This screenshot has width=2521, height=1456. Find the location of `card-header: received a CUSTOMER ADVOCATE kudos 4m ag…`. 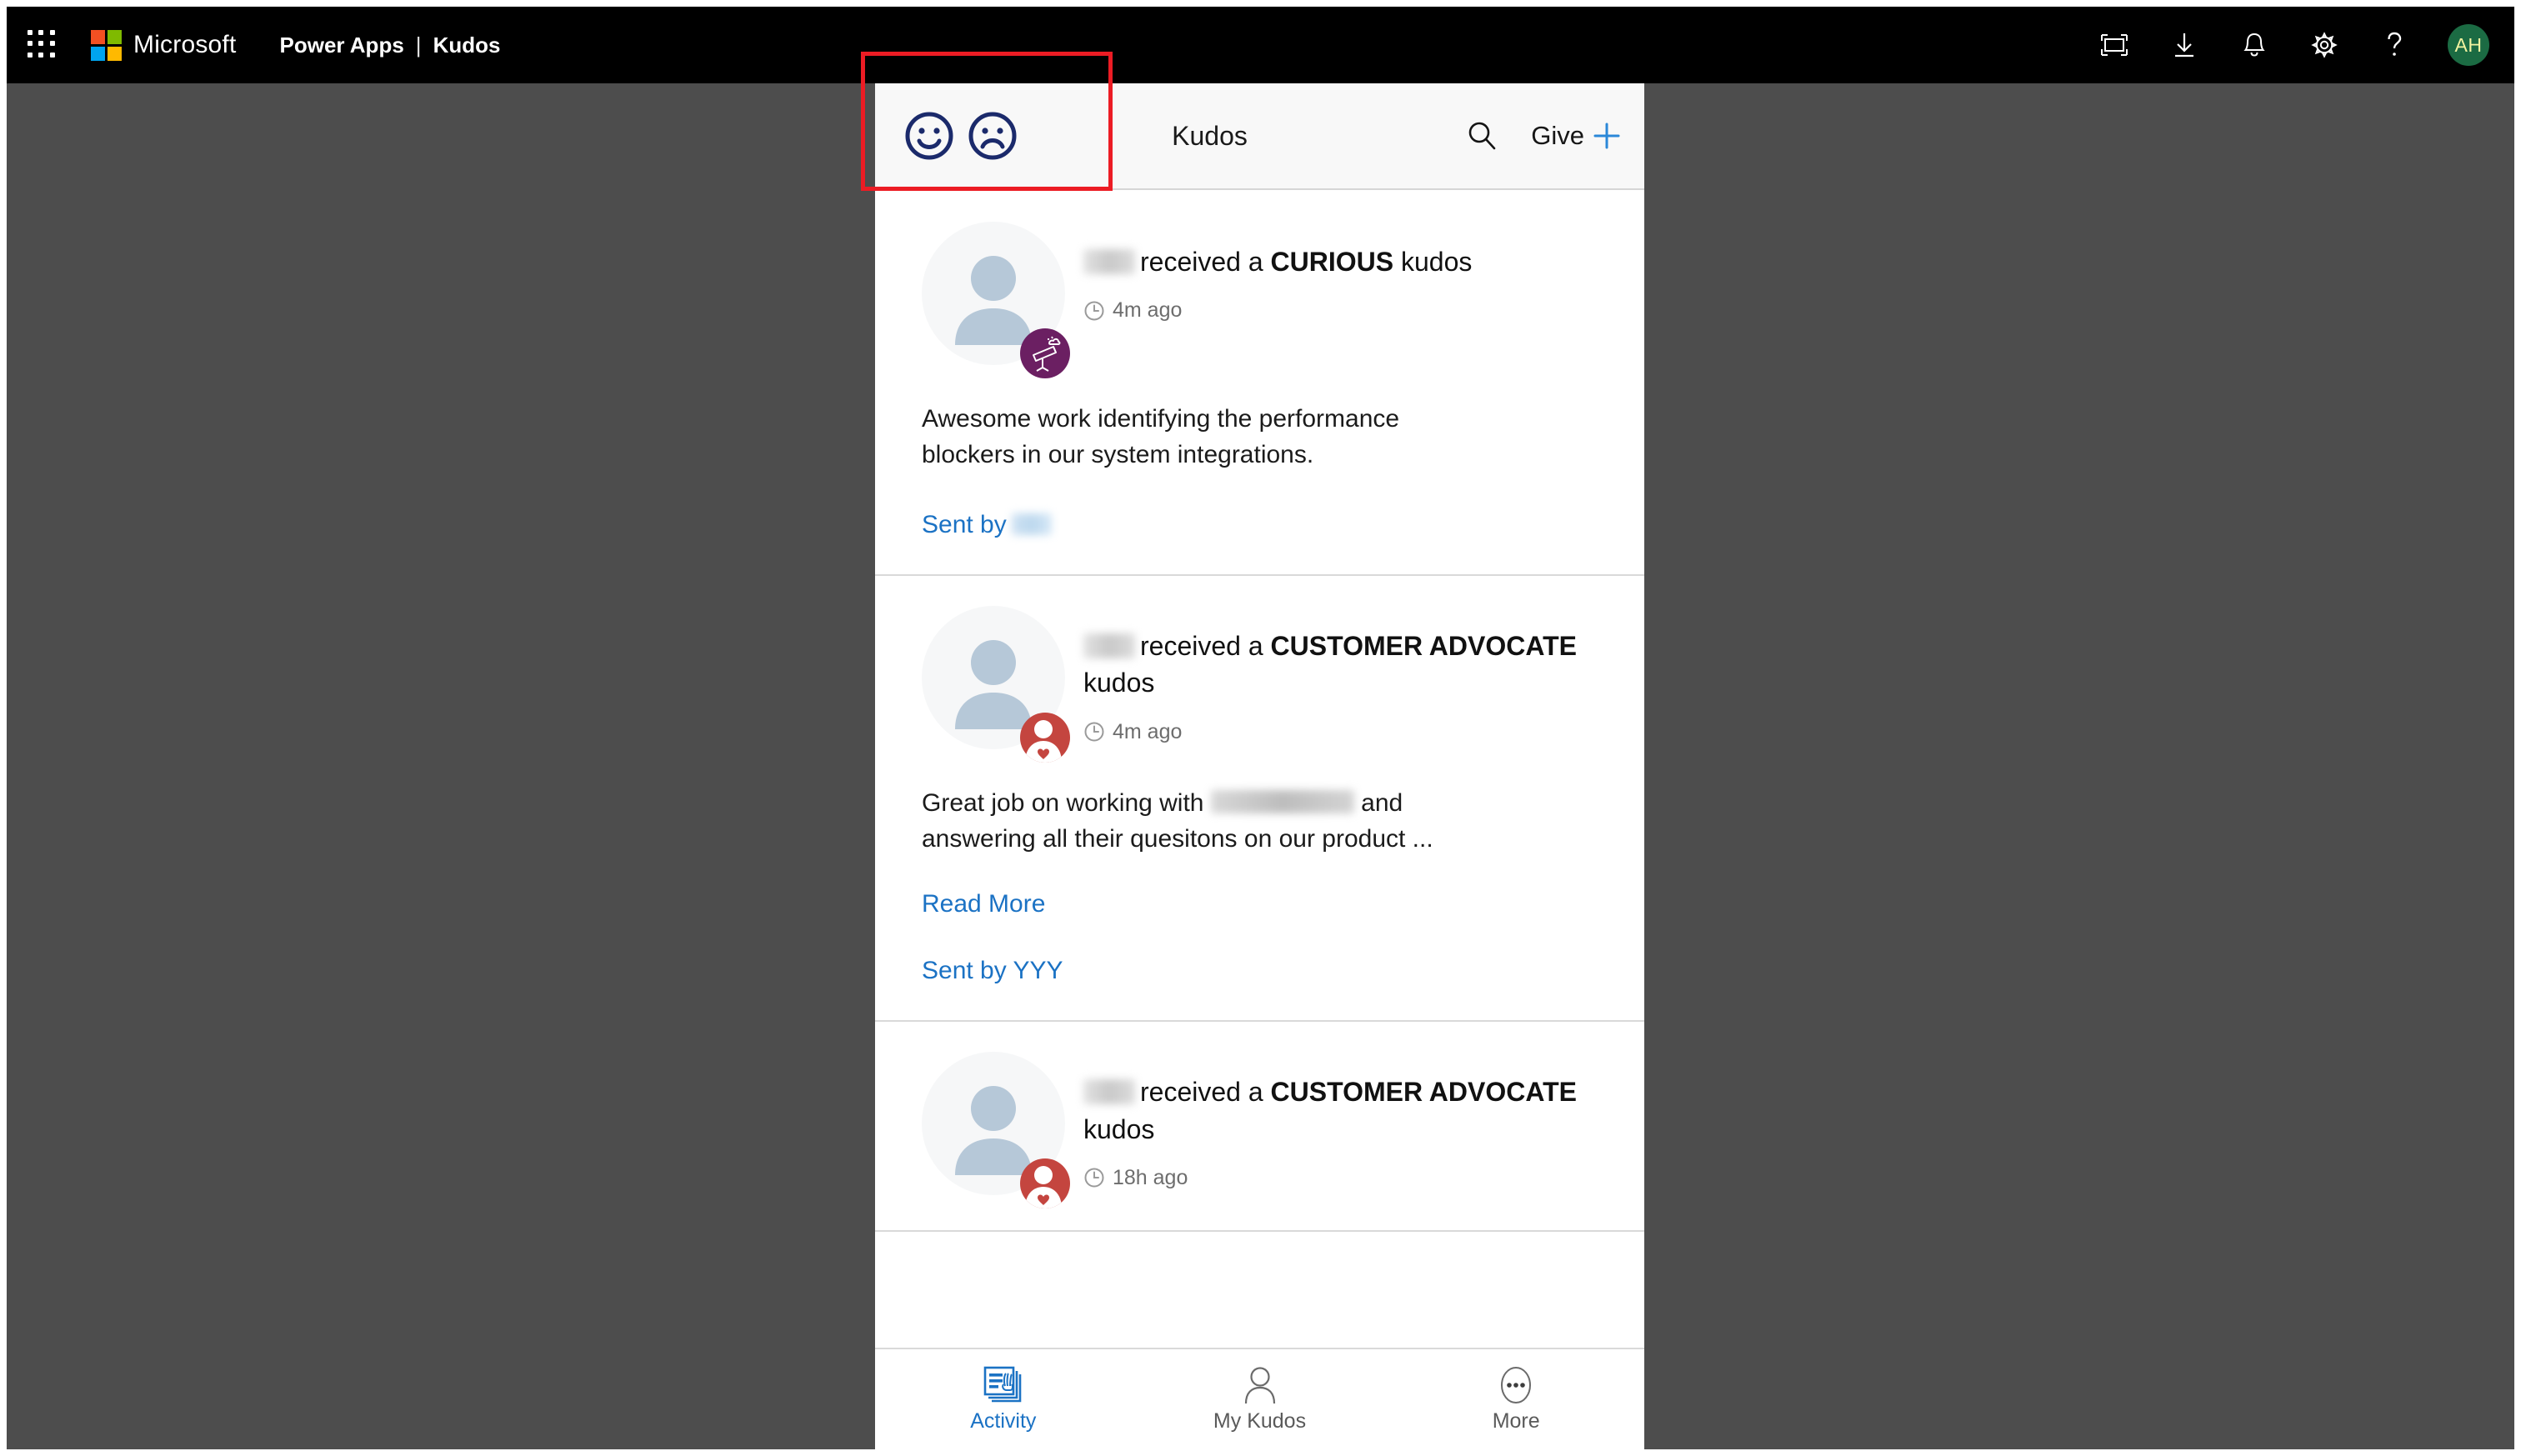

card-header: received a CUSTOMER ADVOCATE kudos 4m ag… is located at coordinates (1260, 684).